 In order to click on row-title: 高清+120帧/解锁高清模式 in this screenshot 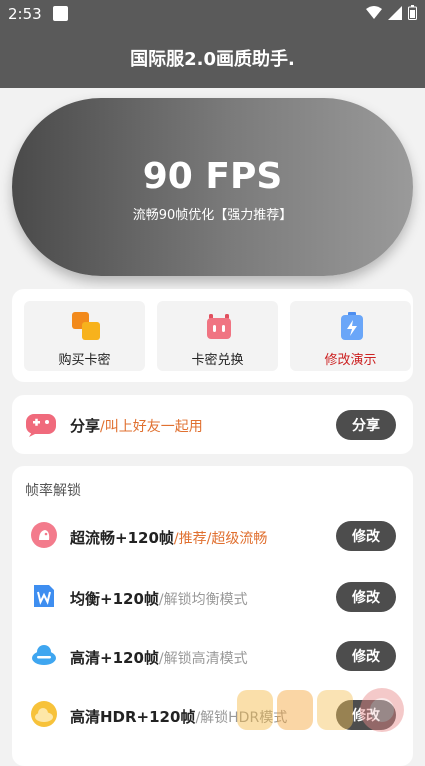, I will do `click(159, 657)`.